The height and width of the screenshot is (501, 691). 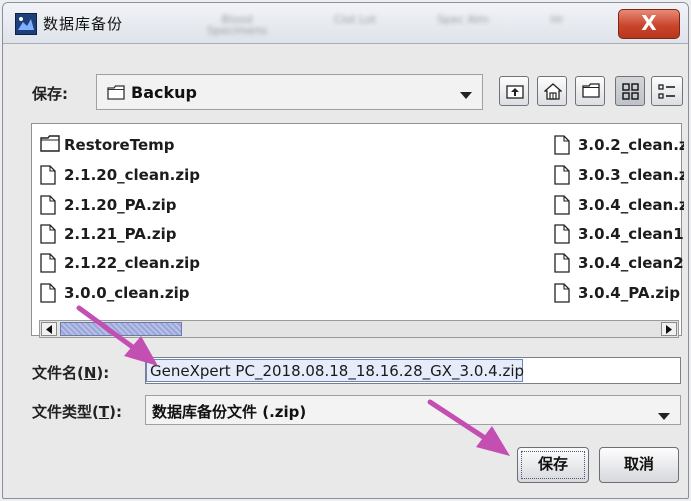 What do you see at coordinates (630, 91) in the screenshot?
I see `list-view-button` at bounding box center [630, 91].